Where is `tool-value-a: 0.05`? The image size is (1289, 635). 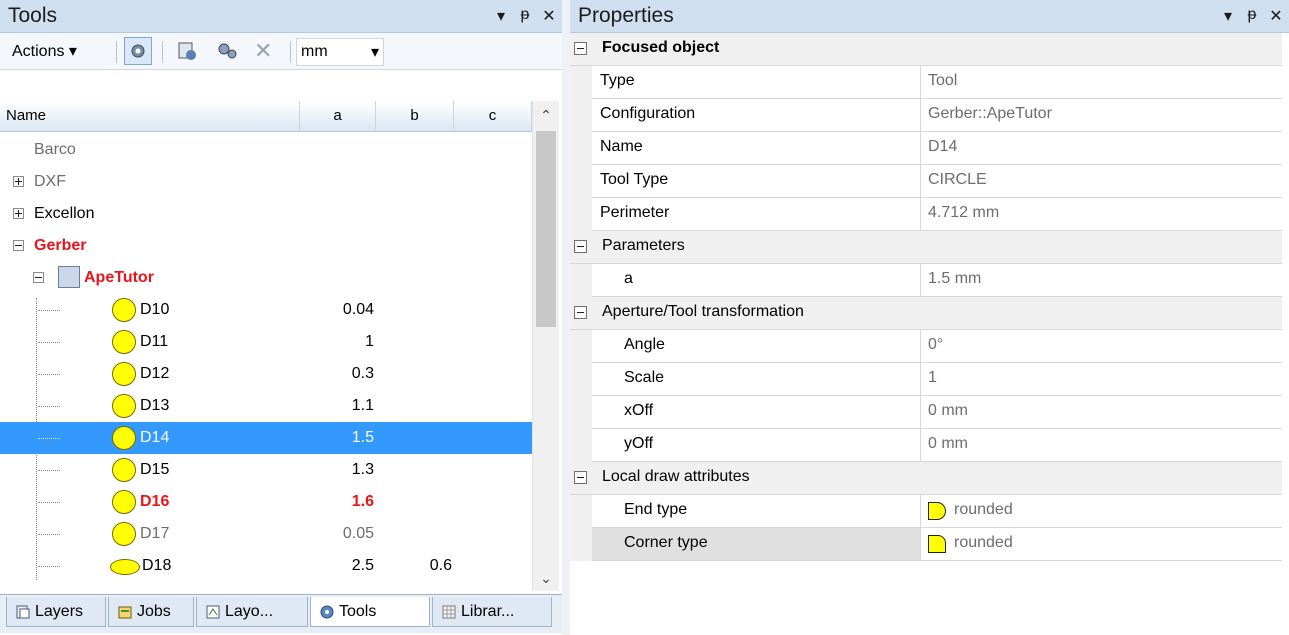
tool-value-a: 0.05 is located at coordinates (358, 533).